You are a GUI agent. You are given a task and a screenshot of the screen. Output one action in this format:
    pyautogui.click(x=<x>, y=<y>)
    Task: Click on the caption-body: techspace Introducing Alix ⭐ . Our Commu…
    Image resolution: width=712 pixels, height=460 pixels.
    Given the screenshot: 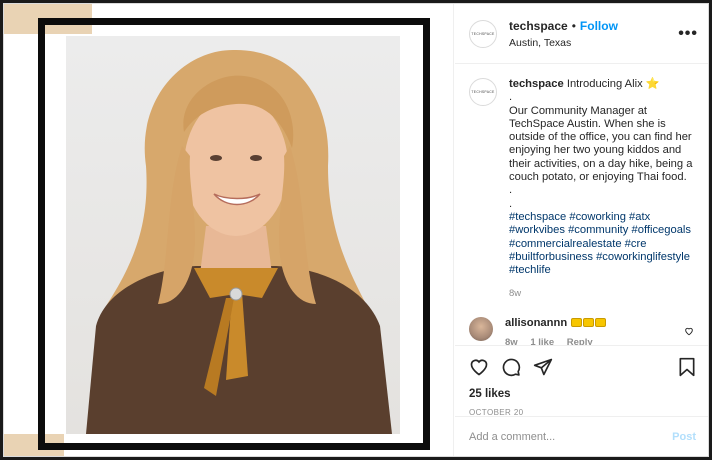 What is the action you would take?
    pyautogui.click(x=602, y=189)
    